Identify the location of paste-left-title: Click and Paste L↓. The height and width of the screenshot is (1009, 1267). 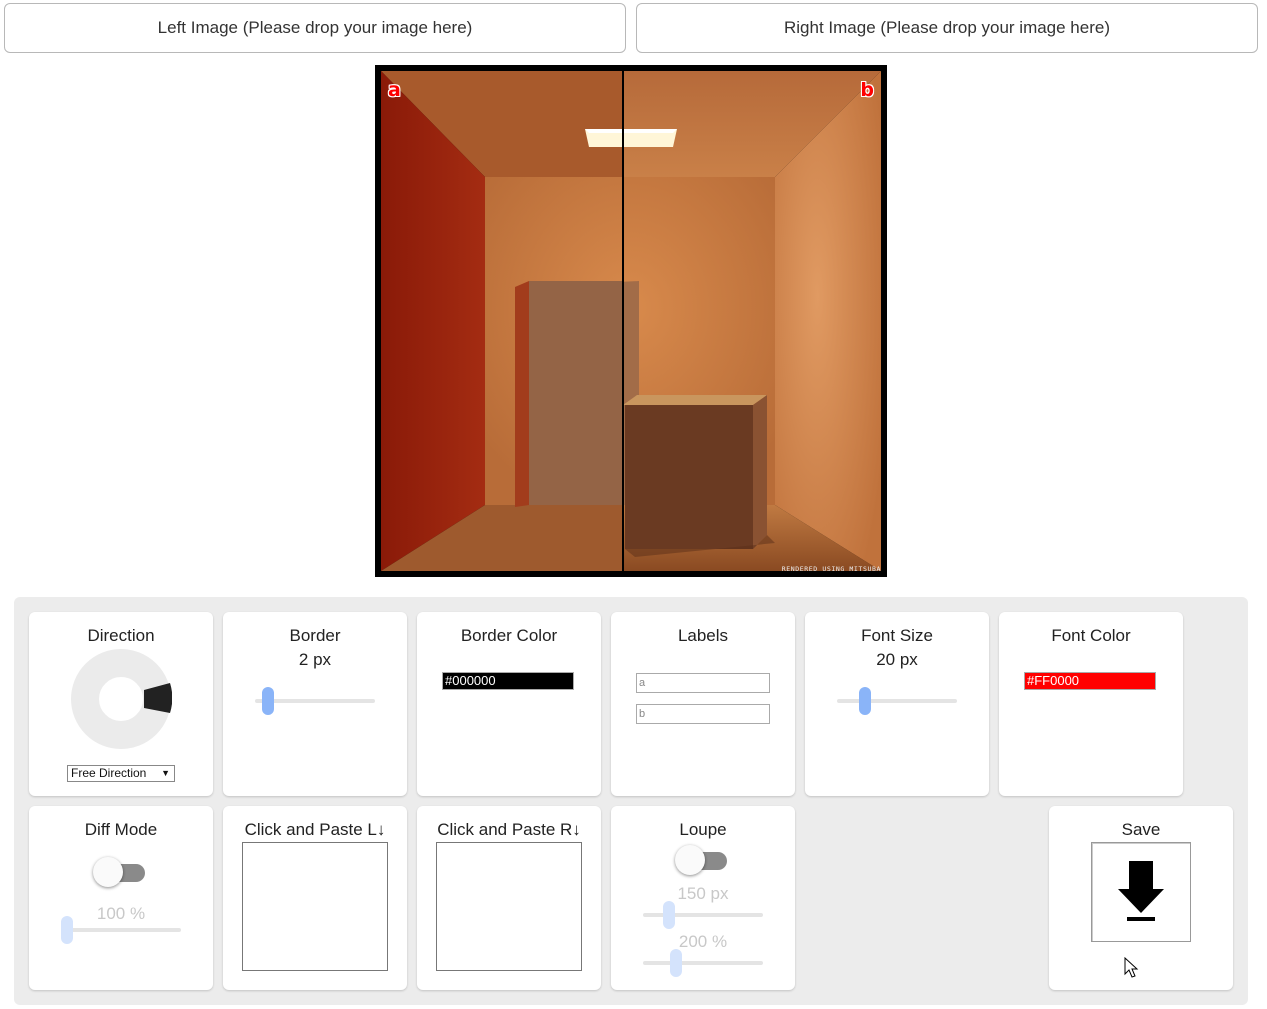
(315, 829).